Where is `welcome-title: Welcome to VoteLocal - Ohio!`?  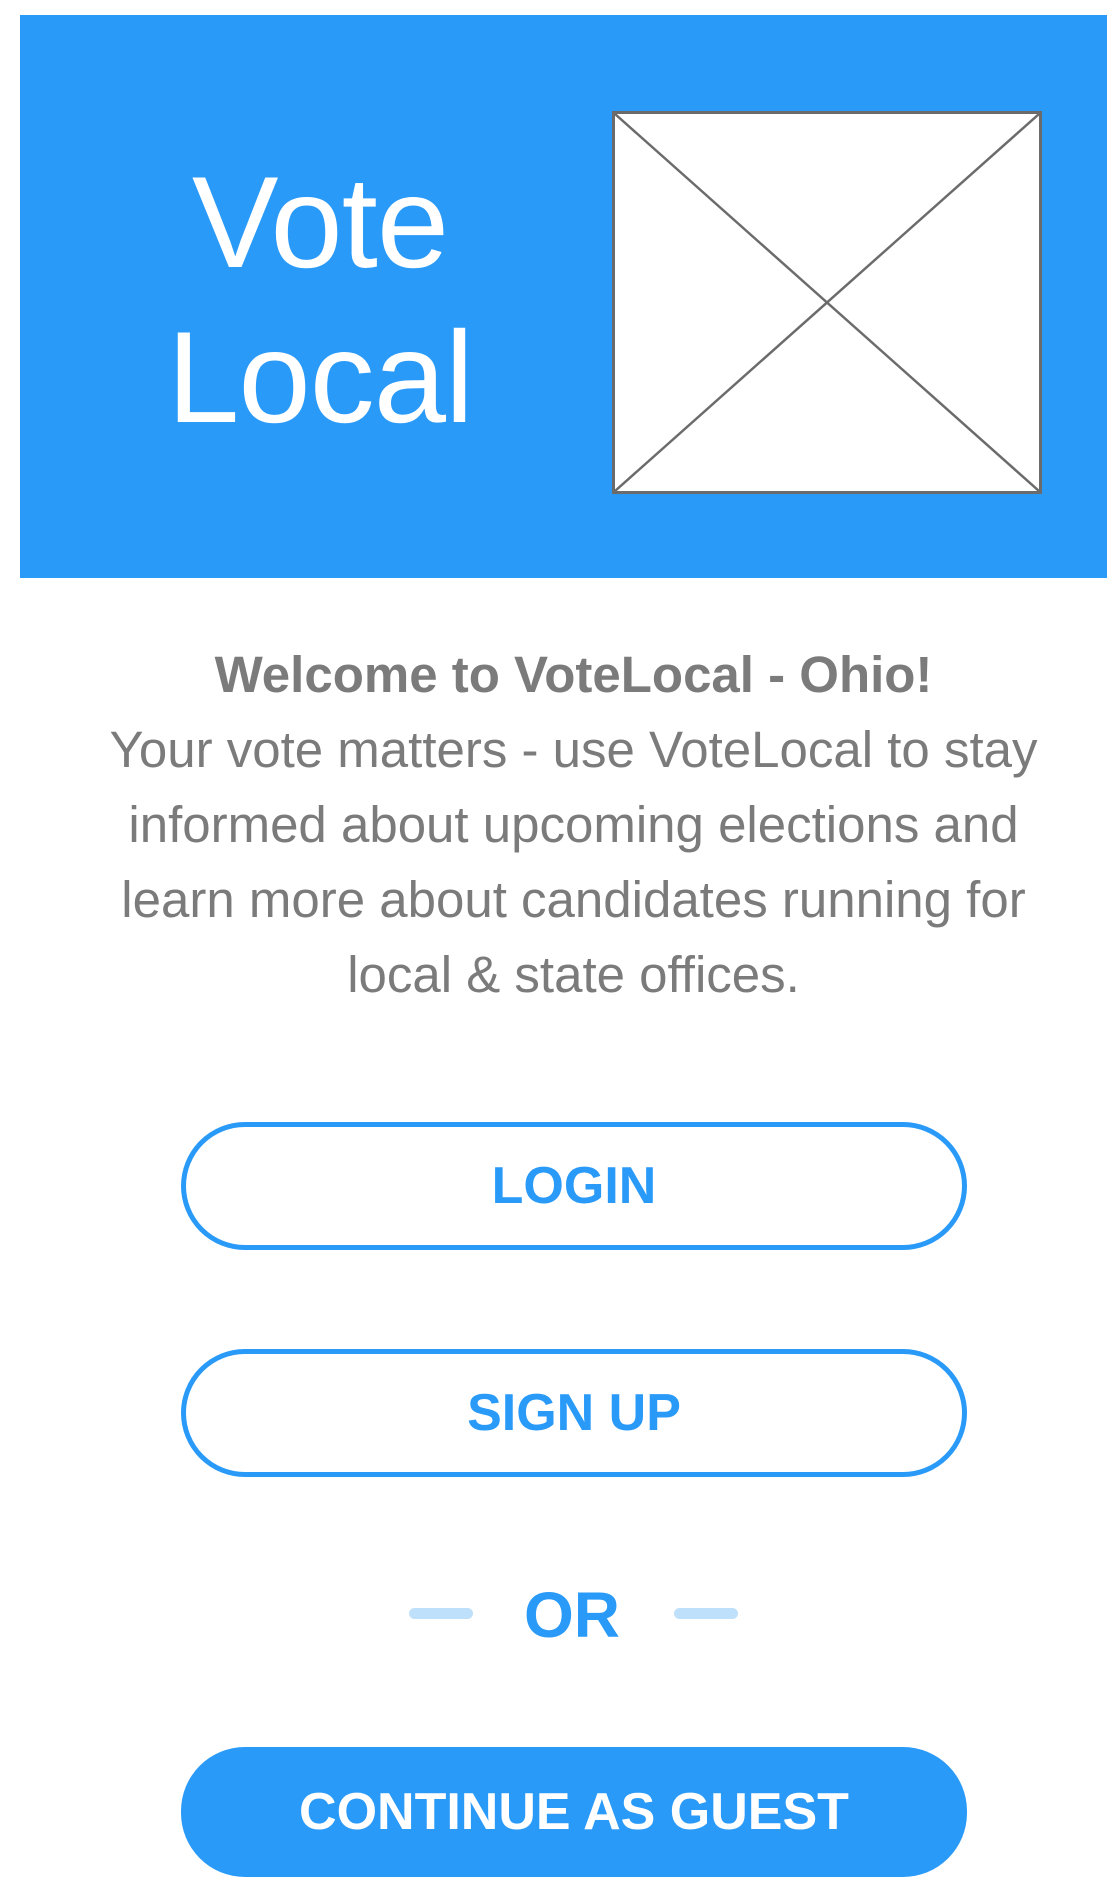
welcome-title: Welcome to VoteLocal - Ohio! is located at coordinates (573, 674).